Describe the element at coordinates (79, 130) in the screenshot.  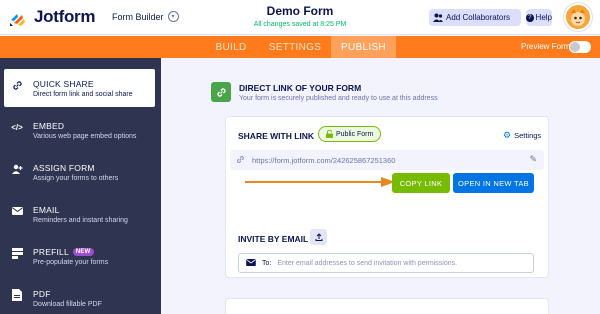
I see `sidebar-item-embed: </> EMBED Various web page embed options` at that location.